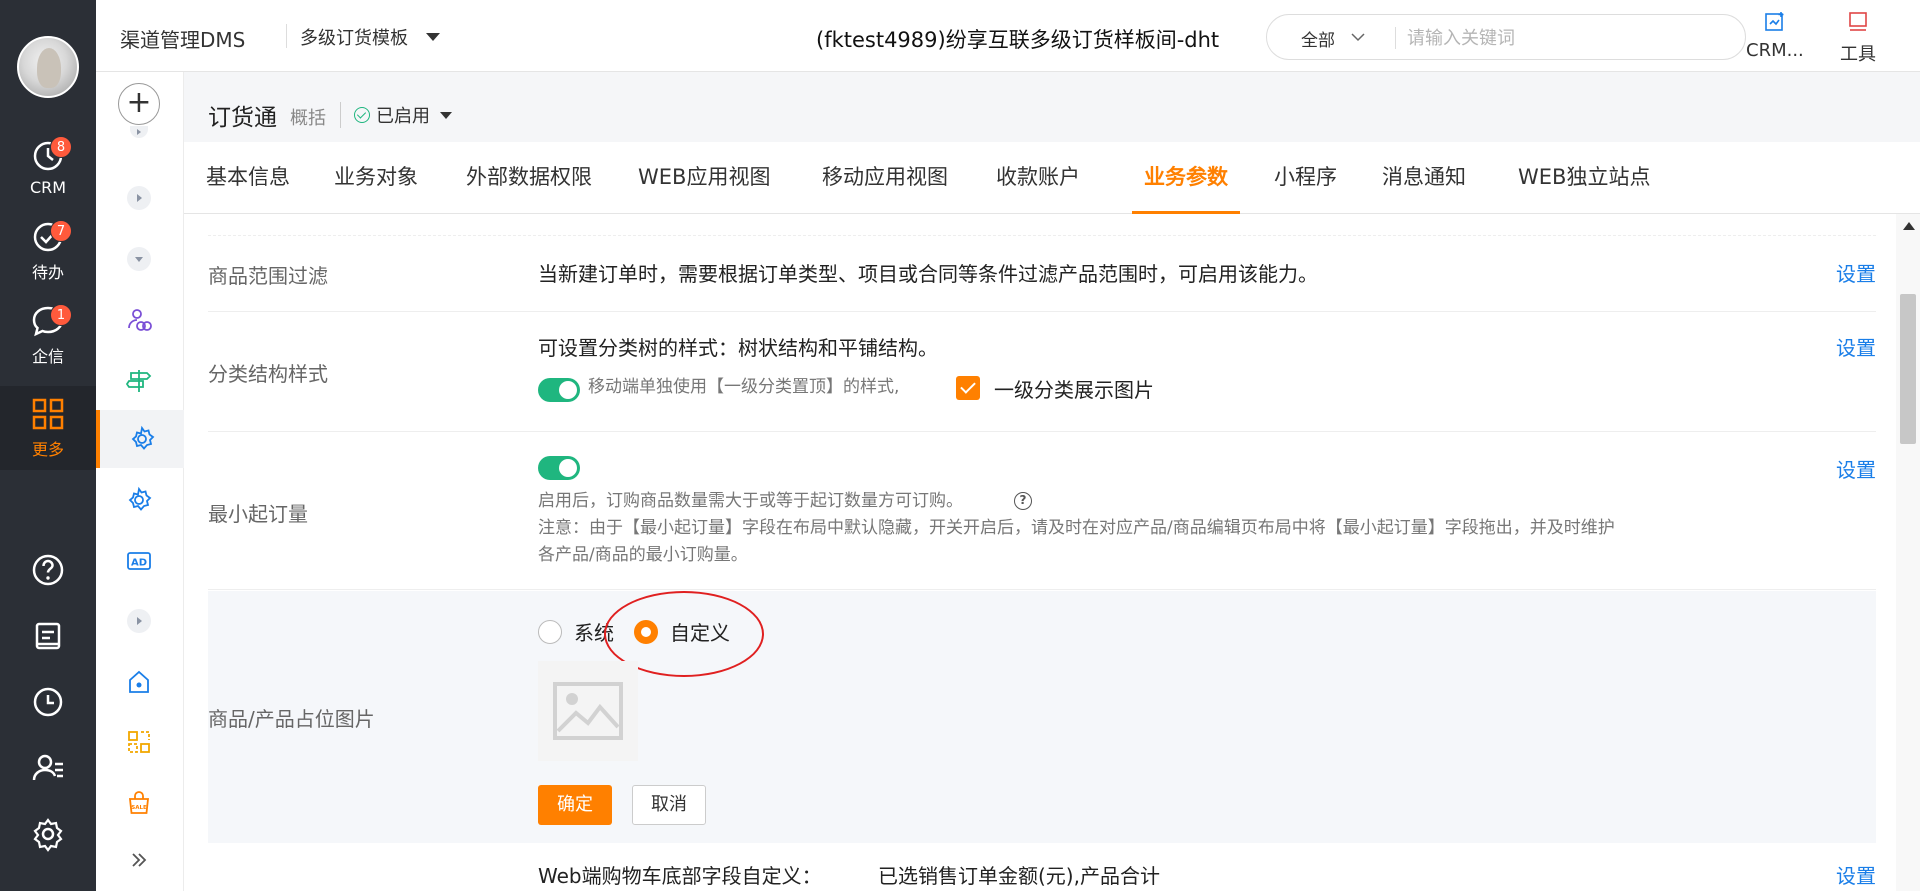 The image size is (1920, 891). Describe the element at coordinates (61, 147) in the screenshot. I see `badge-crm: 8` at that location.